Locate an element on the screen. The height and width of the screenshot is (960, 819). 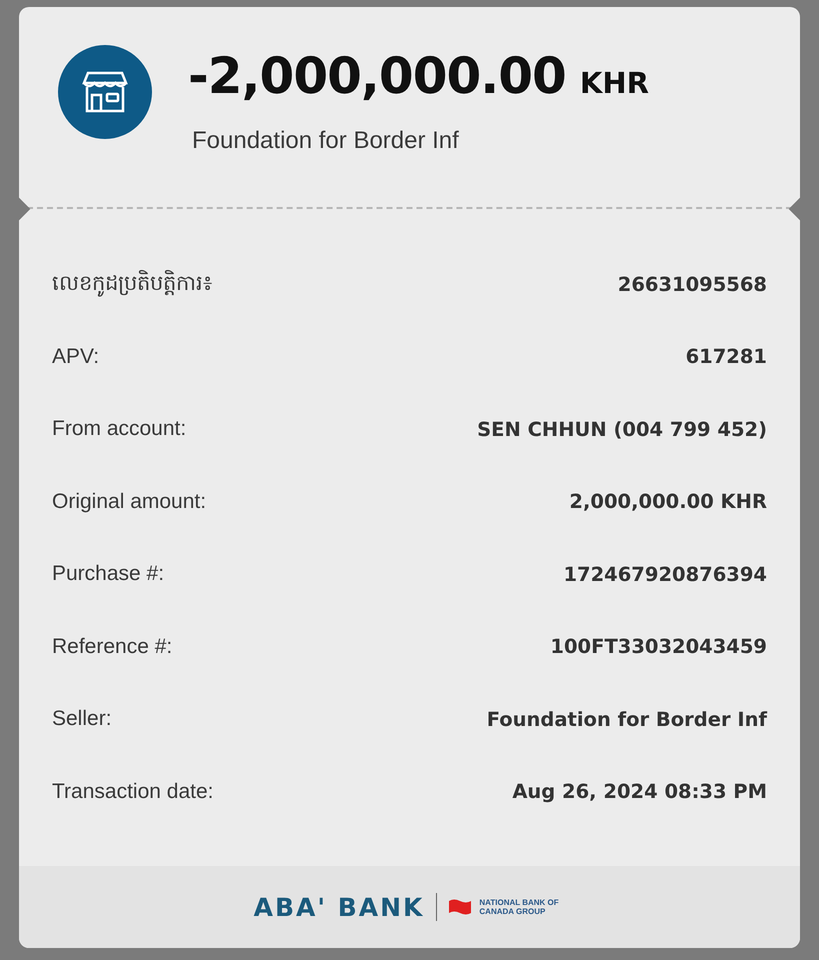
detail-label: លេខកូដប្រតិបត្តិការ៖ is located at coordinates (132, 284).